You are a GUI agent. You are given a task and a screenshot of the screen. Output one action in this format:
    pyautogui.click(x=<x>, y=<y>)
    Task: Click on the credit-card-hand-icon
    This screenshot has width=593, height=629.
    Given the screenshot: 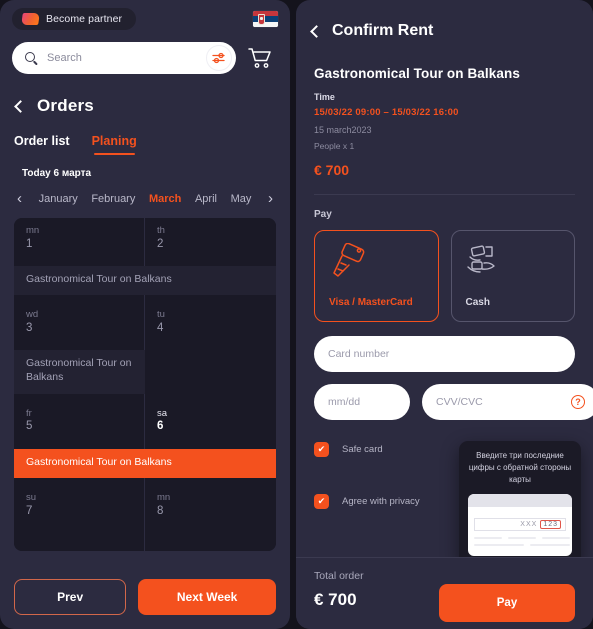 What is the action you would take?
    pyautogui.click(x=349, y=259)
    